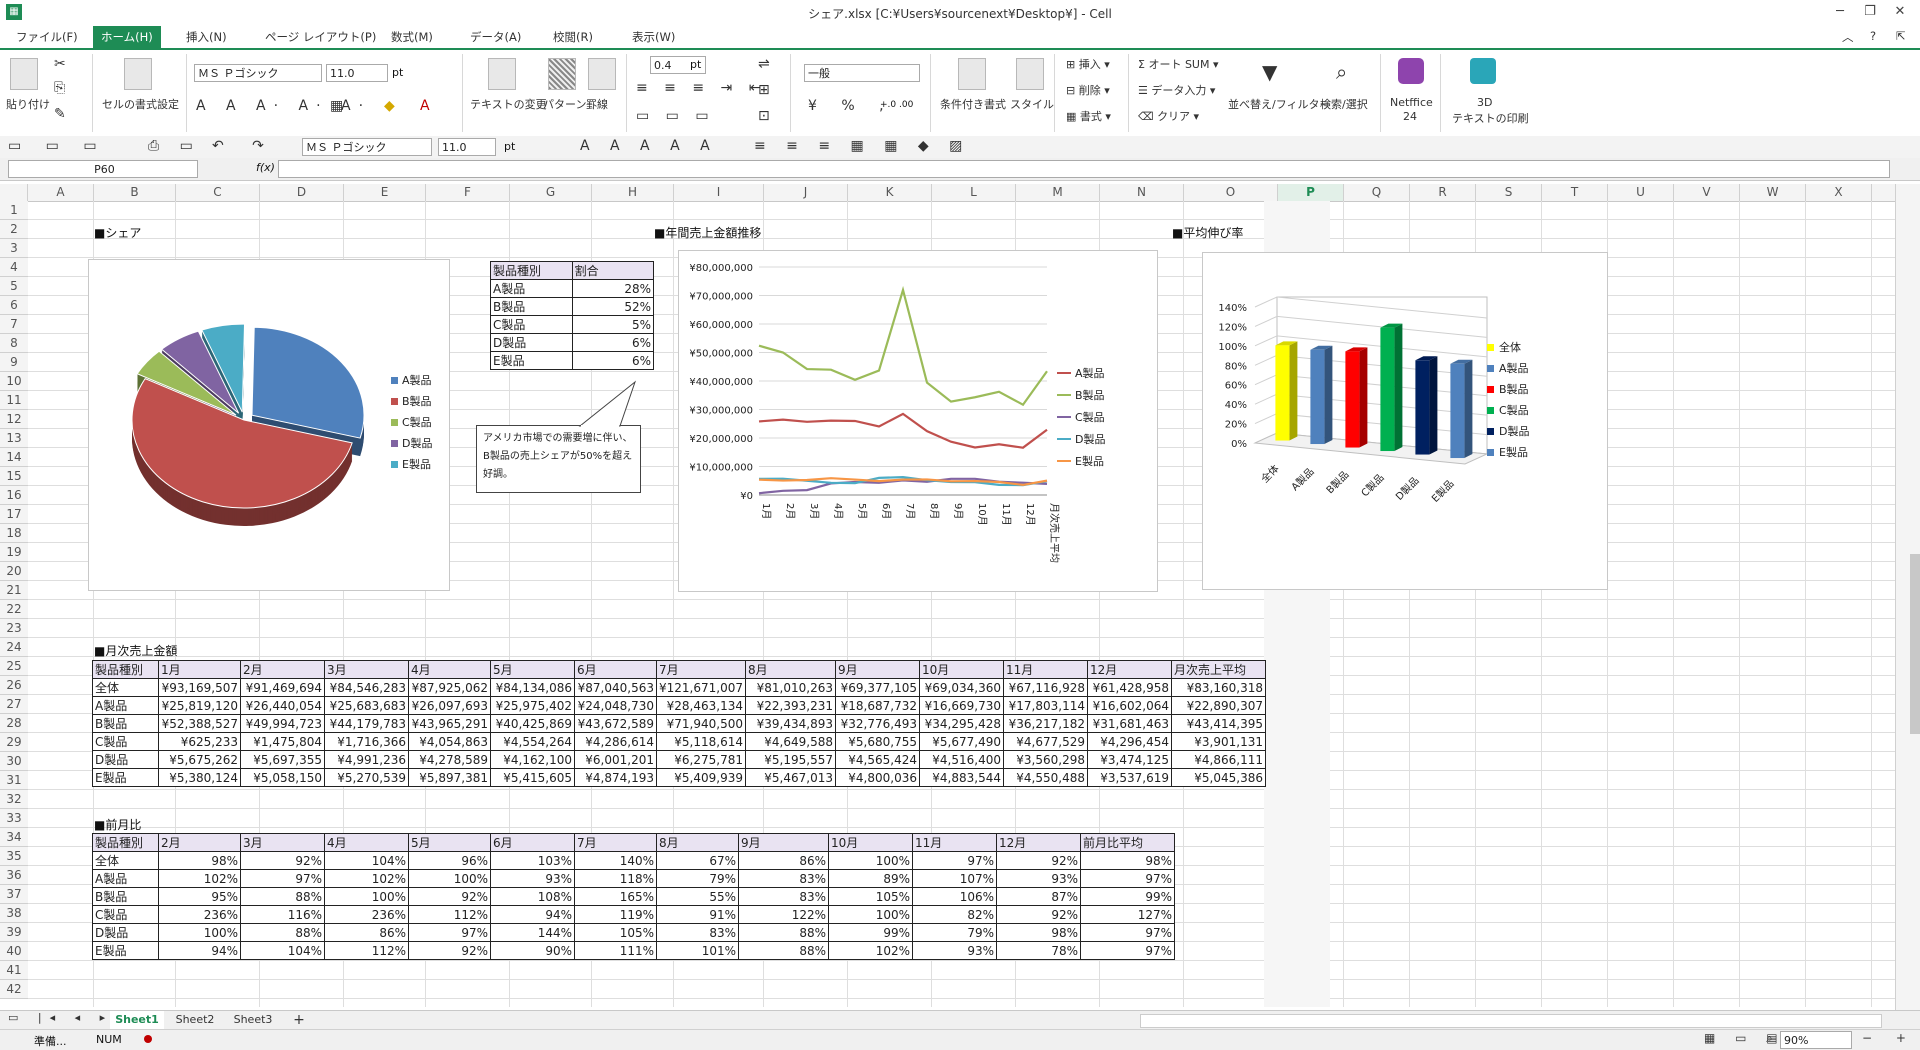 Image resolution: width=1920 pixels, height=1050 pixels. I want to click on table-cell: ¥34,295,428, so click(961, 723).